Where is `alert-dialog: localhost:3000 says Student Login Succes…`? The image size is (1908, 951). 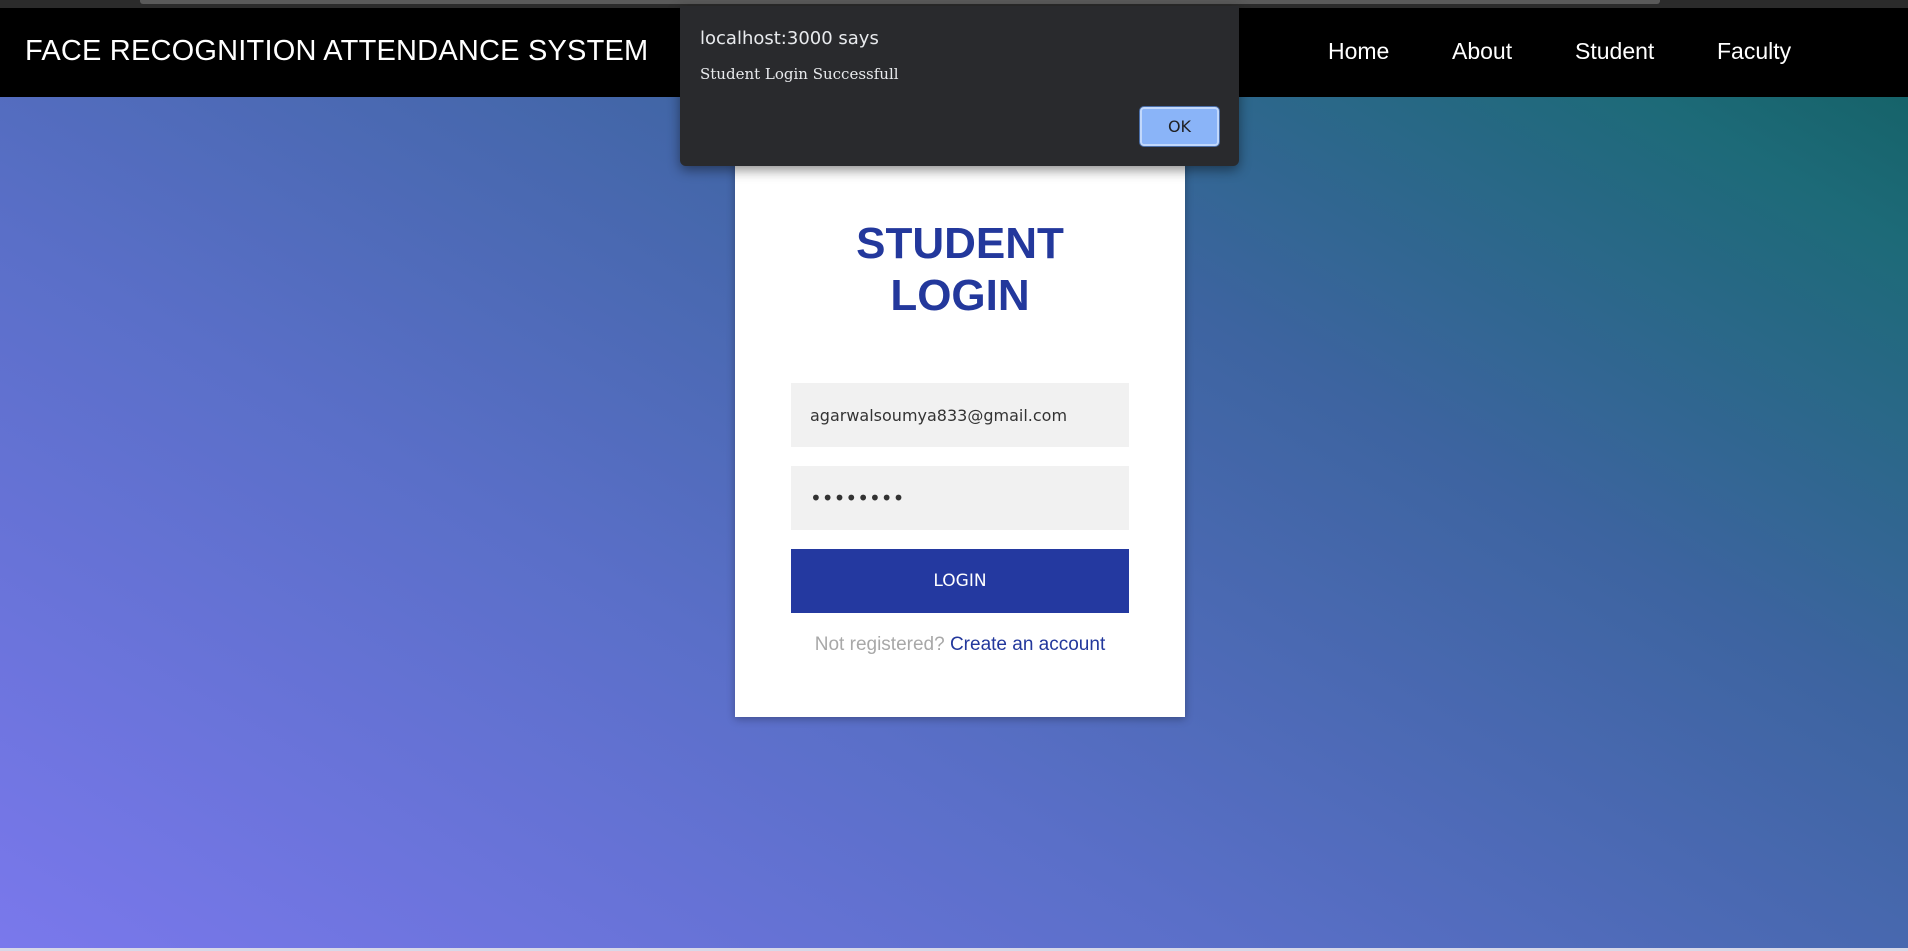
alert-dialog: localhost:3000 says Student Login Succes… is located at coordinates (959, 86).